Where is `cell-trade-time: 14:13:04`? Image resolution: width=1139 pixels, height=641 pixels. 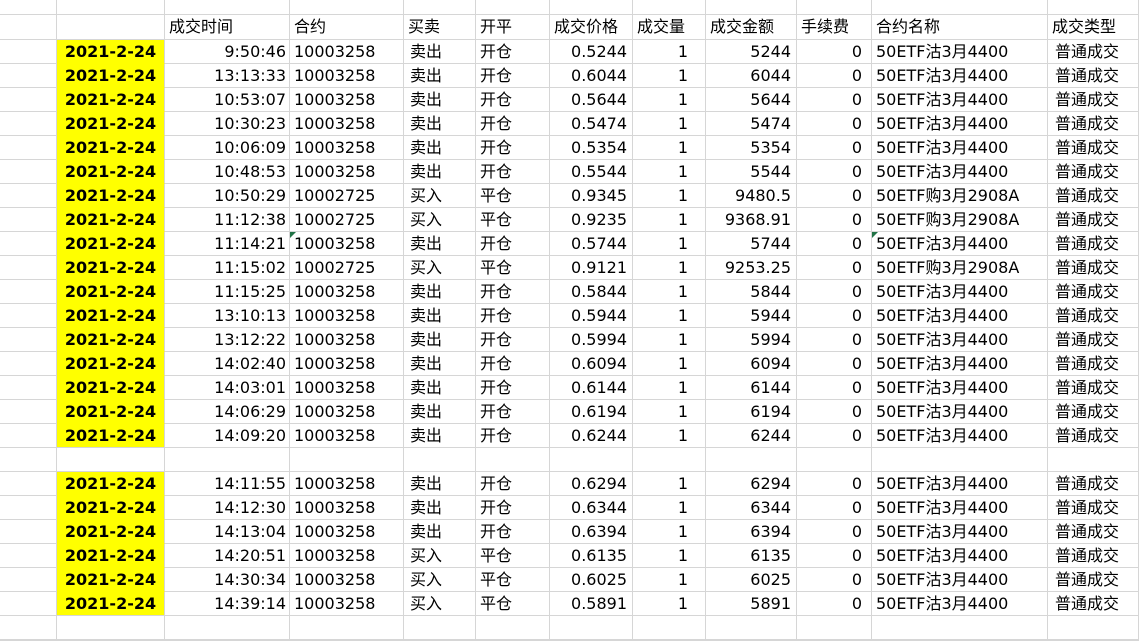
cell-trade-time: 14:13:04 is located at coordinates (227, 532).